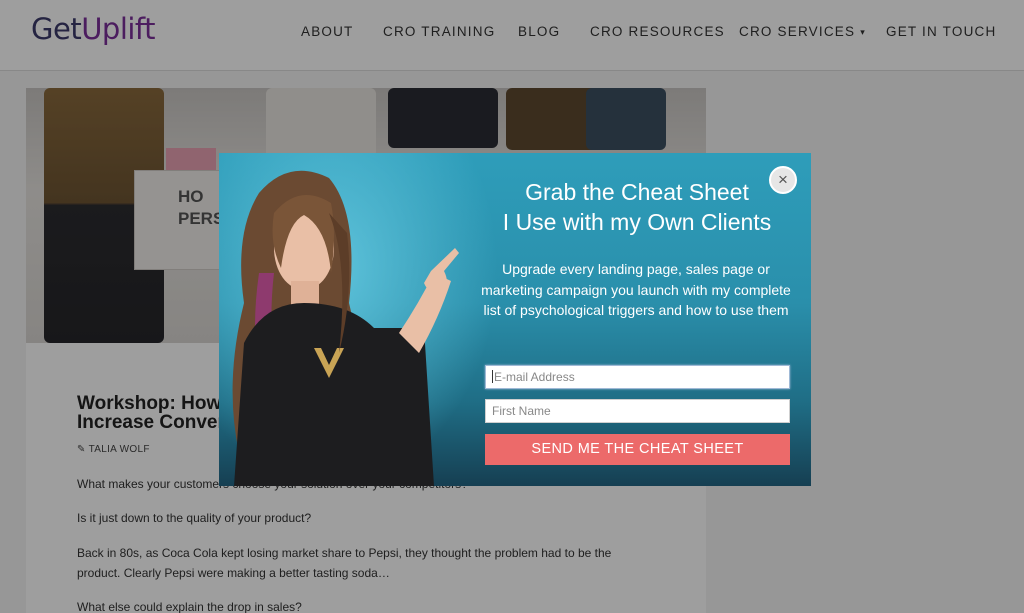  Describe the element at coordinates (534, 377) in the screenshot. I see `email-field-placeholder: E-mail Address` at that location.